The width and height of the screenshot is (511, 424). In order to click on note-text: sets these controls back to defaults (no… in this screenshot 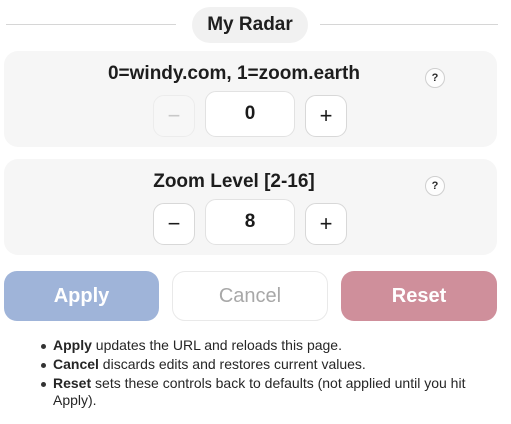, I will do `click(259, 391)`.